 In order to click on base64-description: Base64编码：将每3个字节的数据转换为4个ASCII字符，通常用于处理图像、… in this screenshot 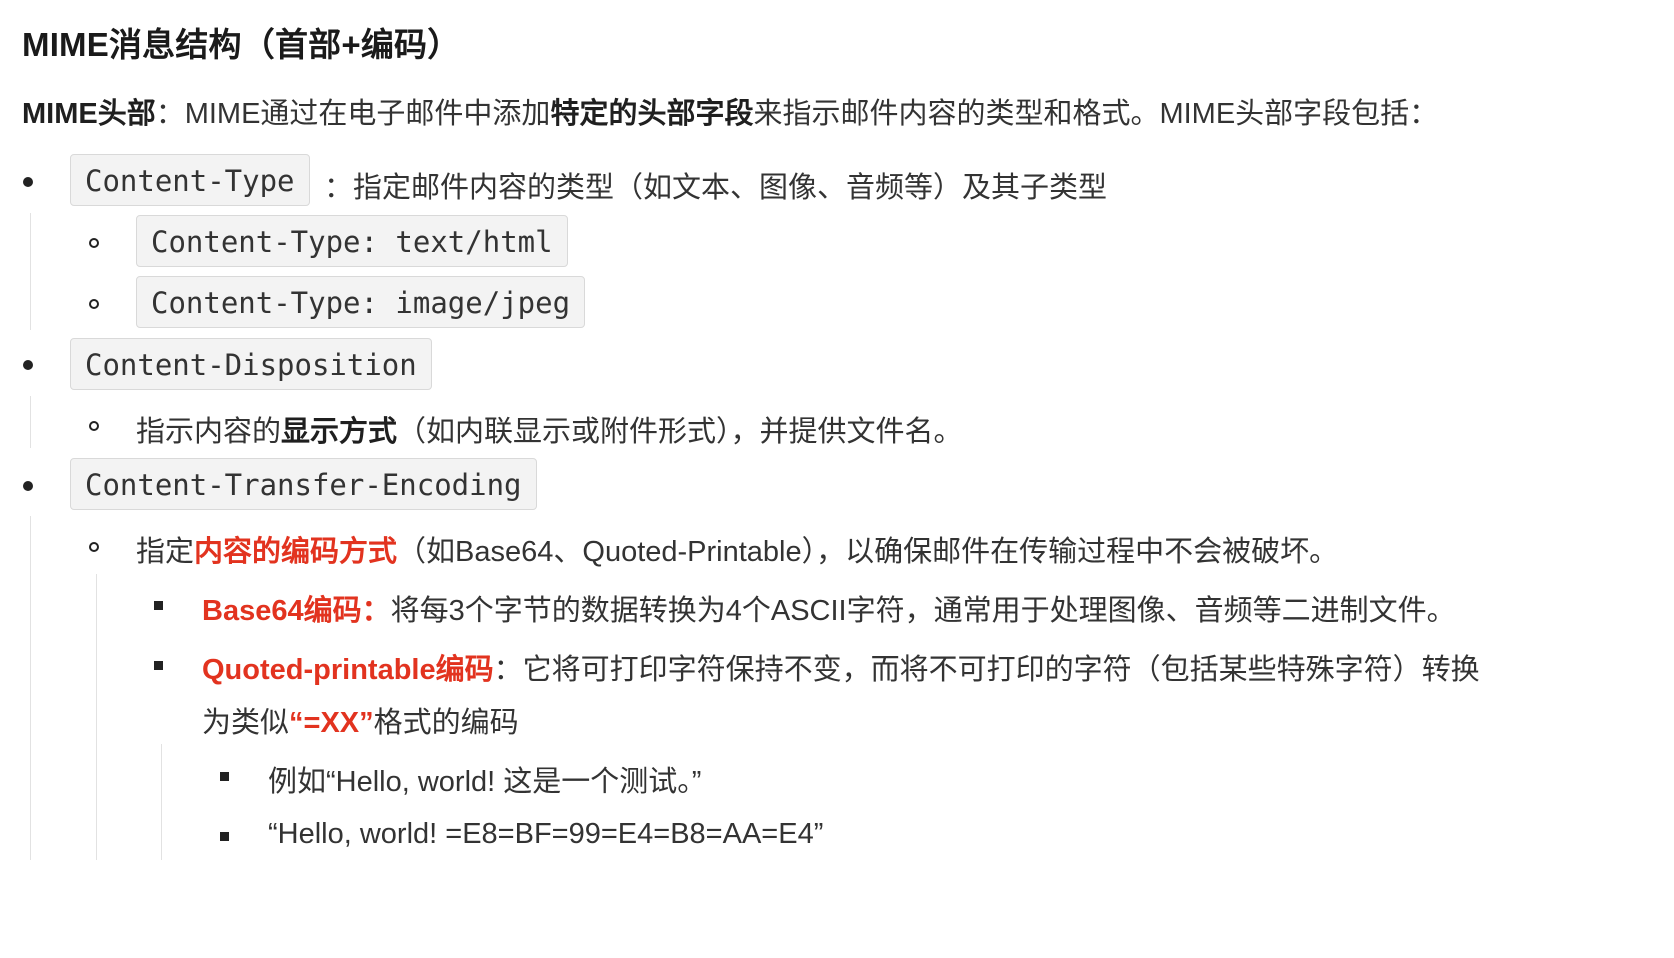, I will do `click(829, 608)`.